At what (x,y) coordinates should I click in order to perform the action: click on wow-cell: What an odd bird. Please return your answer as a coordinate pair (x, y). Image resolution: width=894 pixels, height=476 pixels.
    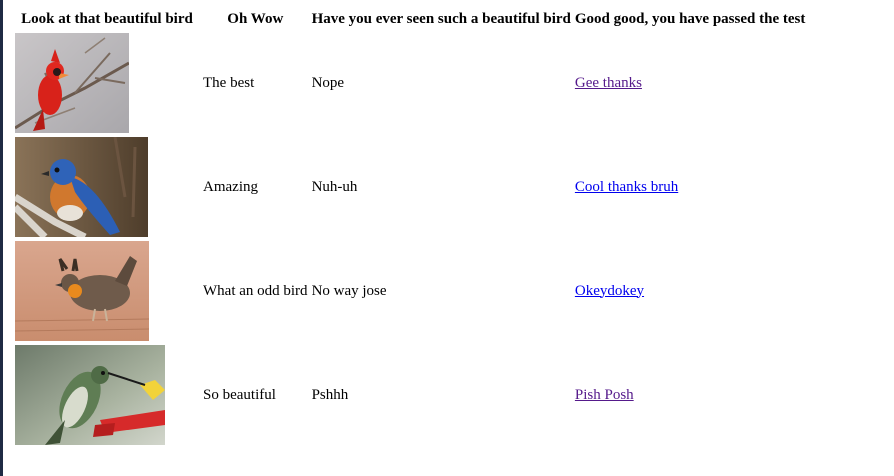
    Looking at the image, I should click on (255, 290).